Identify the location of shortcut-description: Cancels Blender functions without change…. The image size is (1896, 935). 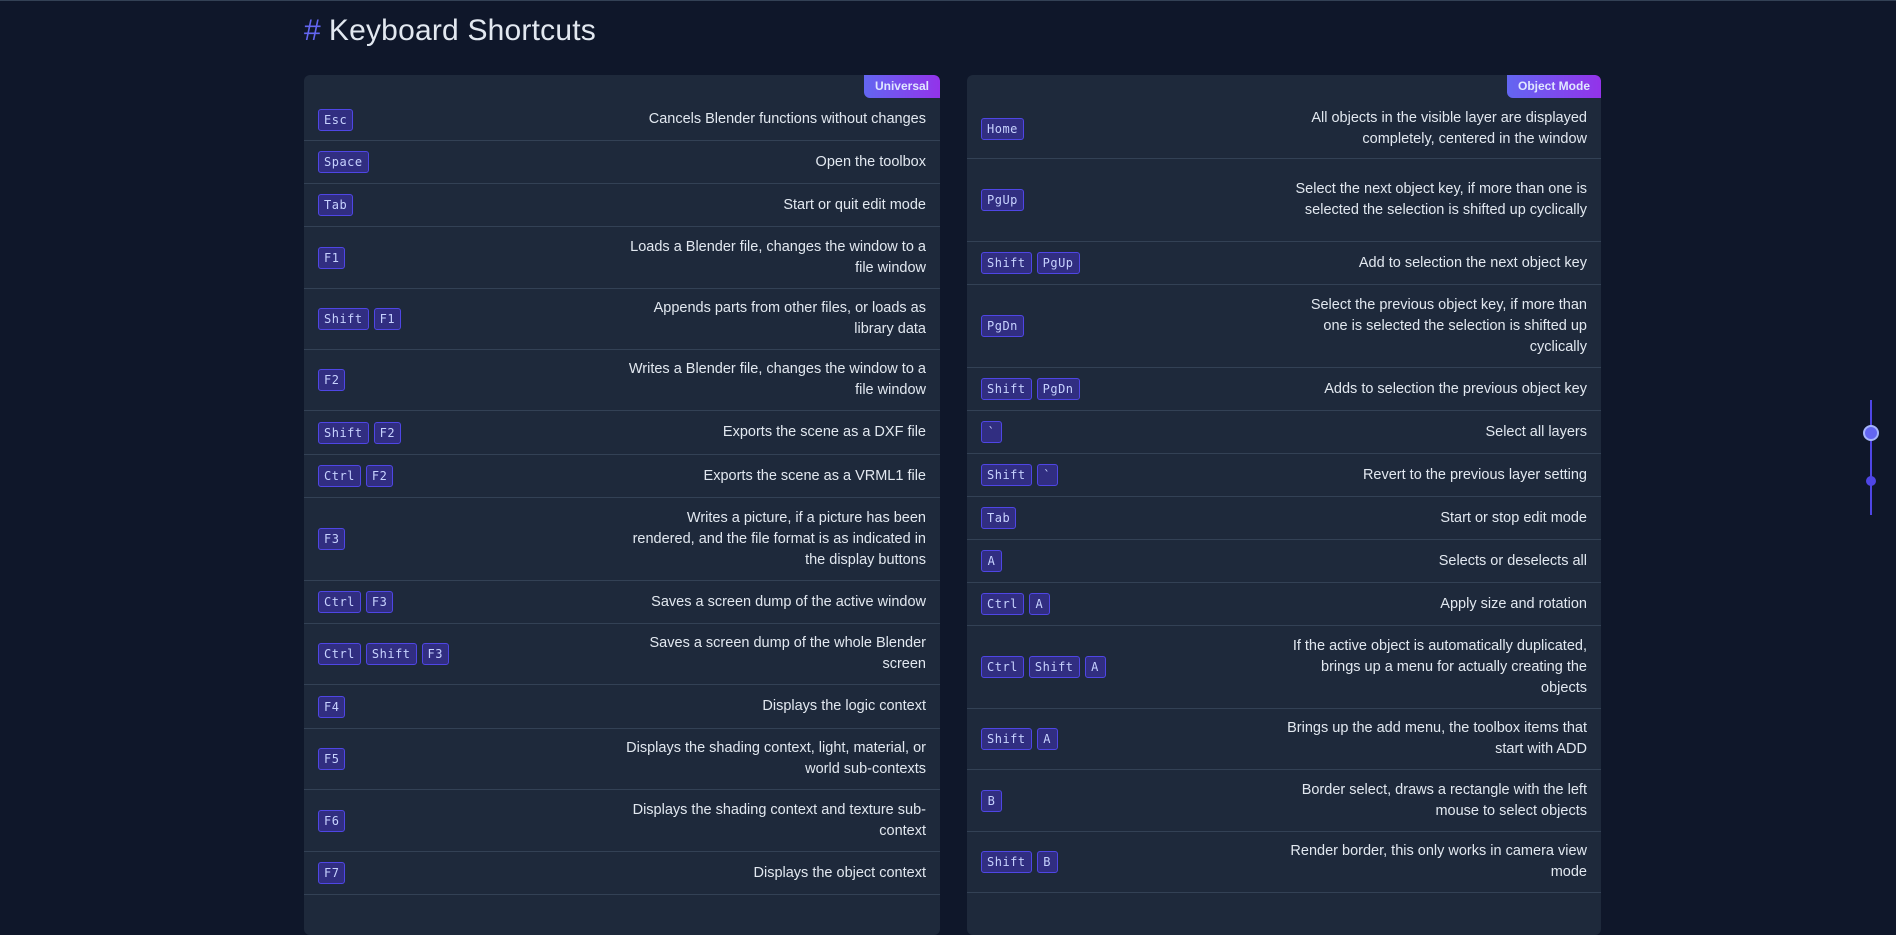
(787, 119).